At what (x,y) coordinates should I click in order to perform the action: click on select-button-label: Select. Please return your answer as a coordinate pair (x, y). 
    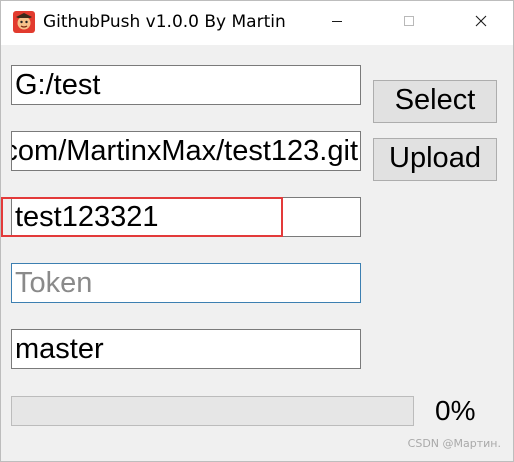
    Looking at the image, I should click on (435, 100).